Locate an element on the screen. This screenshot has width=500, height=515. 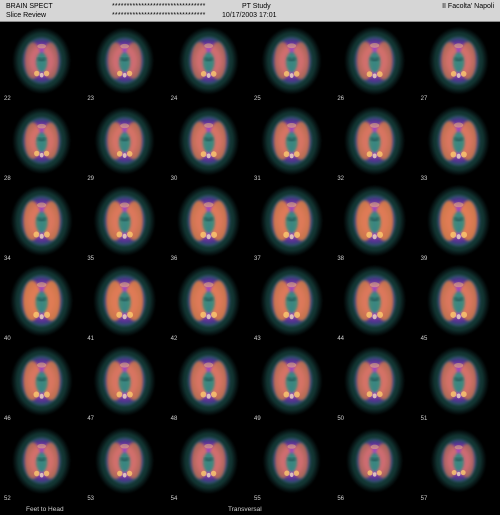
slice-53: 53 is located at coordinates (124, 464).